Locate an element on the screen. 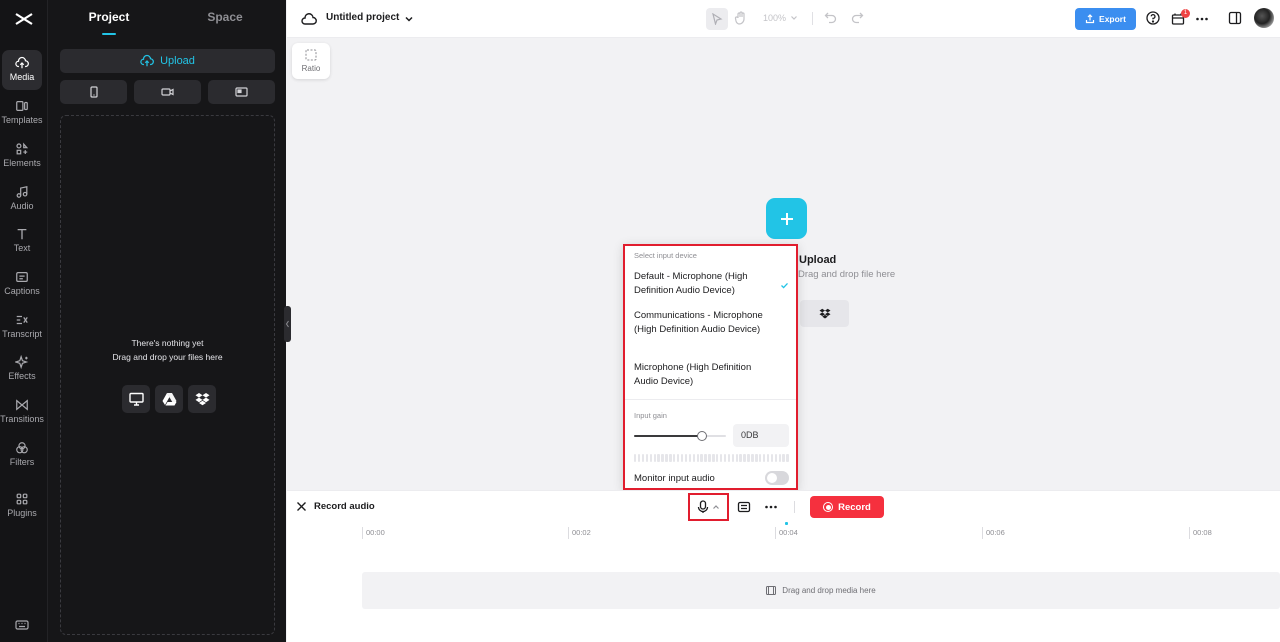 Image resolution: width=1280 pixels, height=642 pixels. rail-item-templates: Templates is located at coordinates (22, 113).